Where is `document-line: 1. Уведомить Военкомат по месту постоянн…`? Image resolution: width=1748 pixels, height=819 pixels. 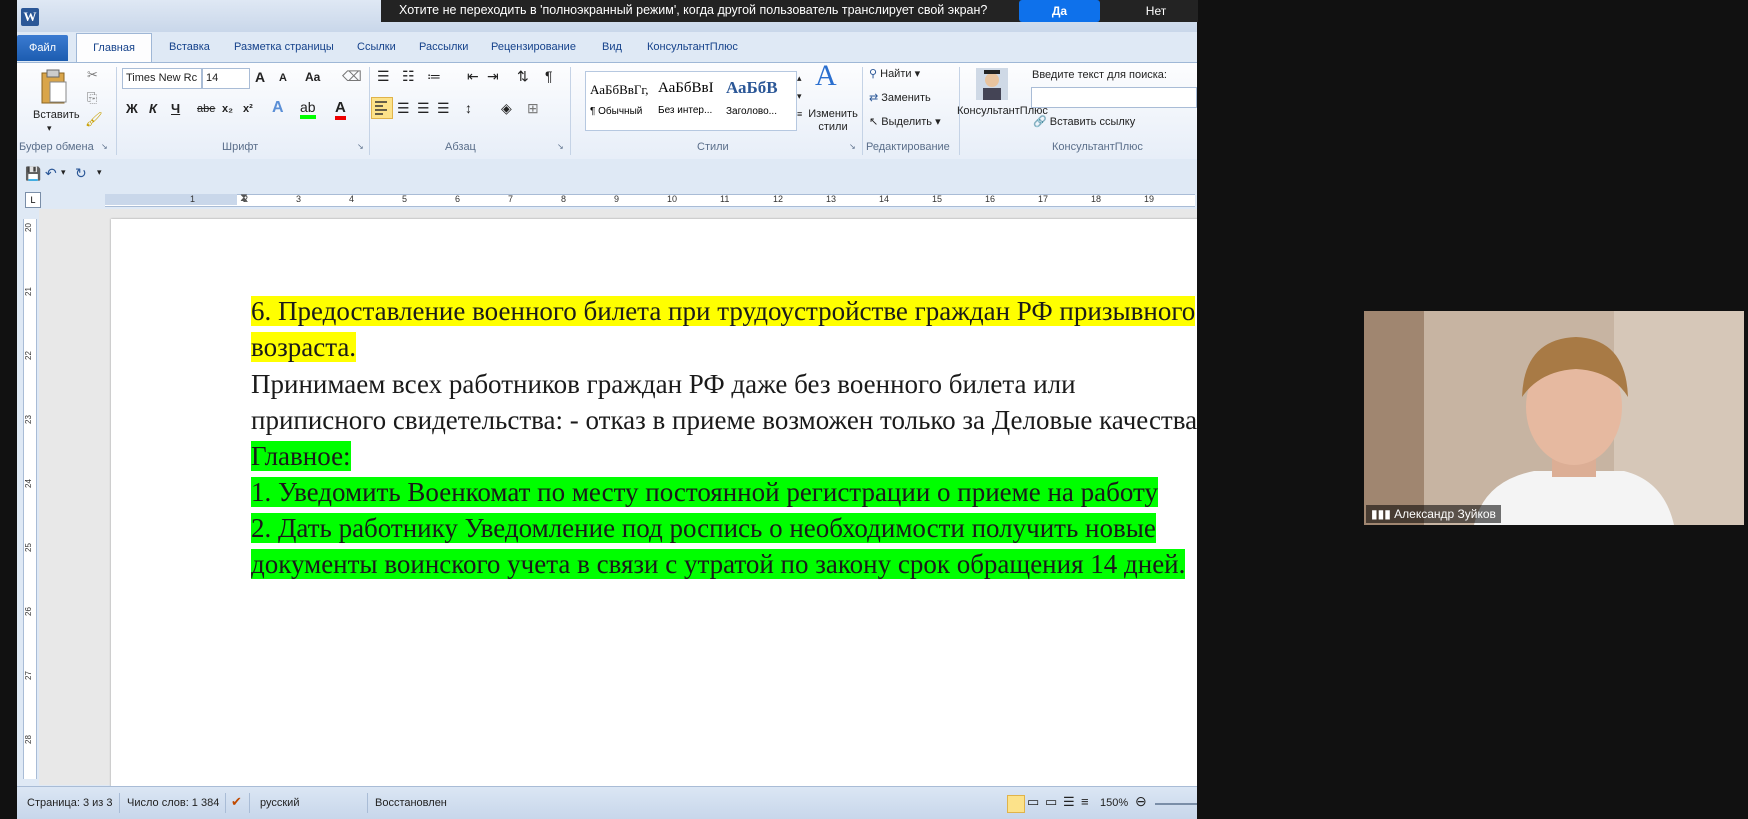
document-line: 1. Уведомить Военкомат по месту постоянн… is located at coordinates (704, 492).